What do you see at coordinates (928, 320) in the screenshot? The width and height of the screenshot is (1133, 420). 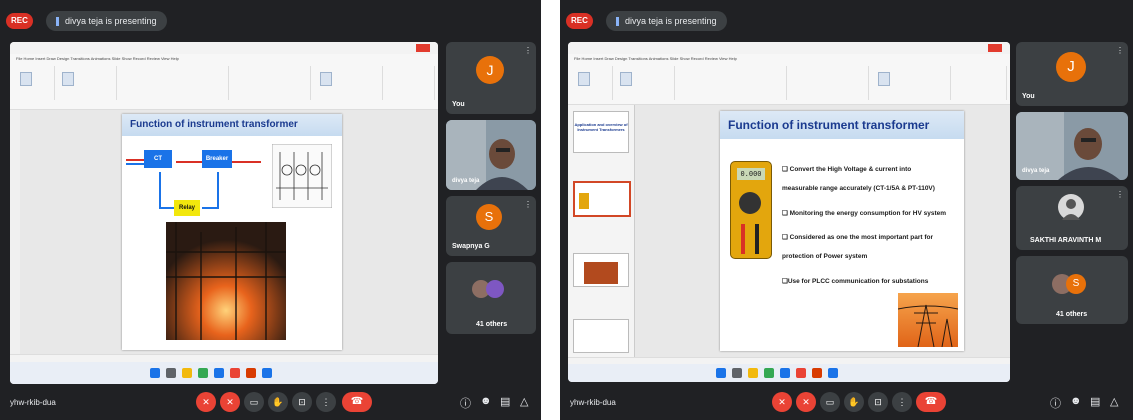 I see `transmission-tower-photo` at bounding box center [928, 320].